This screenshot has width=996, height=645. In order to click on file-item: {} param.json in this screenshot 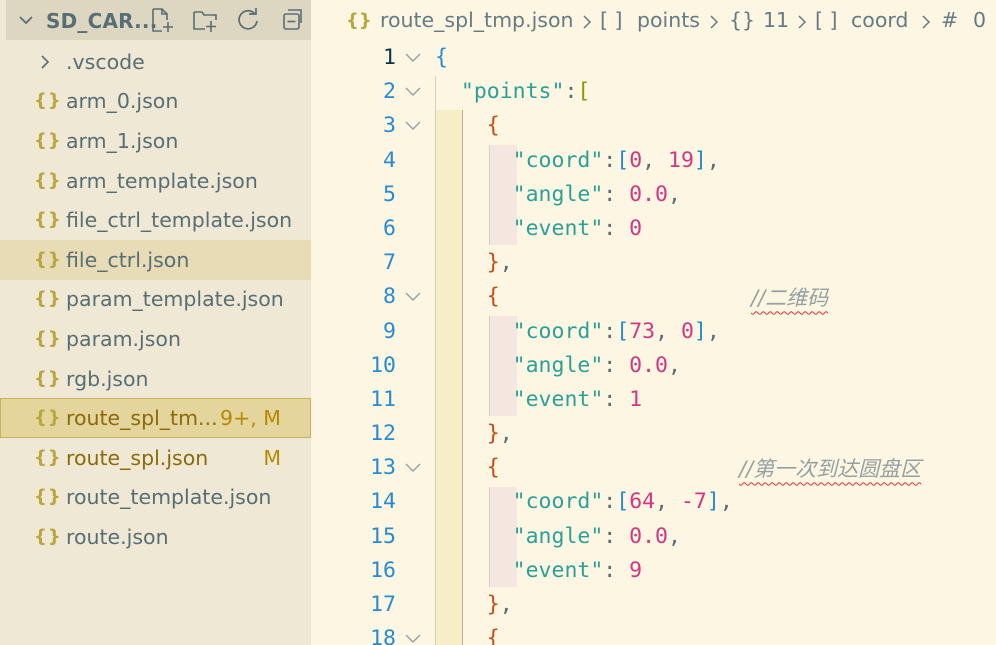, I will do `click(155, 339)`.